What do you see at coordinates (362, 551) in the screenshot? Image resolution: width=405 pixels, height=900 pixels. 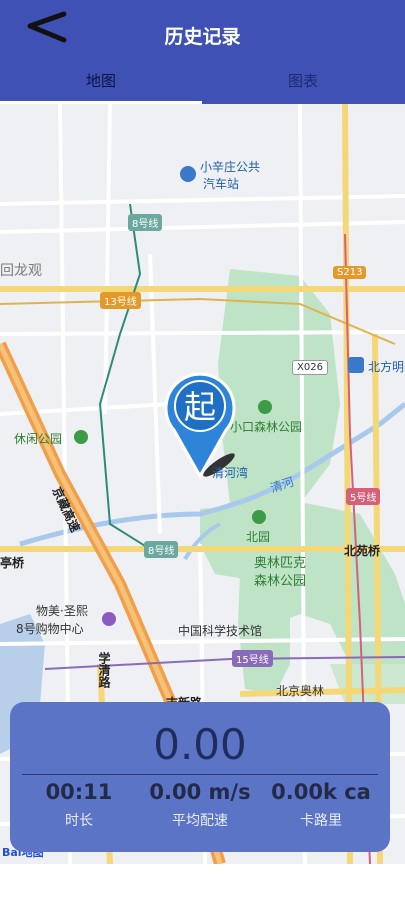 I see `road-label: 北苑桥` at bounding box center [362, 551].